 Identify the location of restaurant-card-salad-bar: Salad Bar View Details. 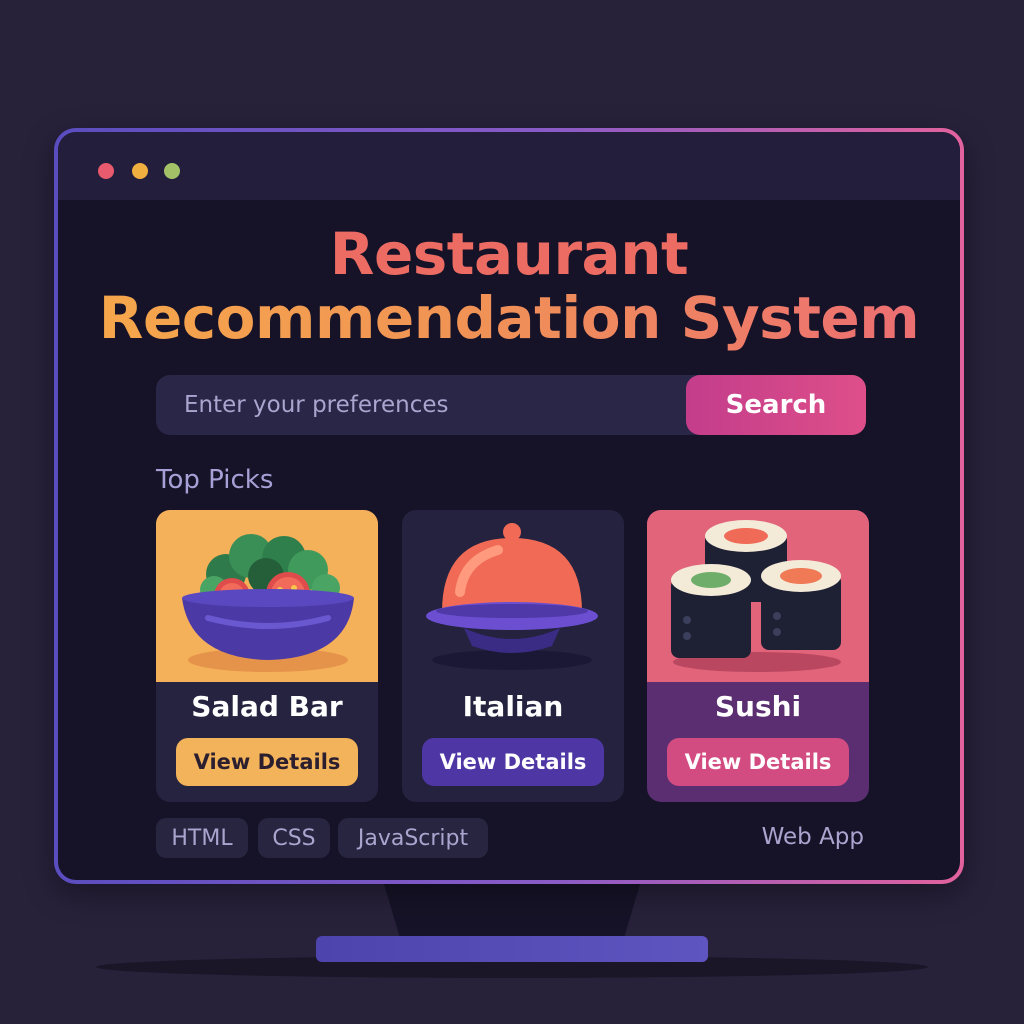
(267, 656).